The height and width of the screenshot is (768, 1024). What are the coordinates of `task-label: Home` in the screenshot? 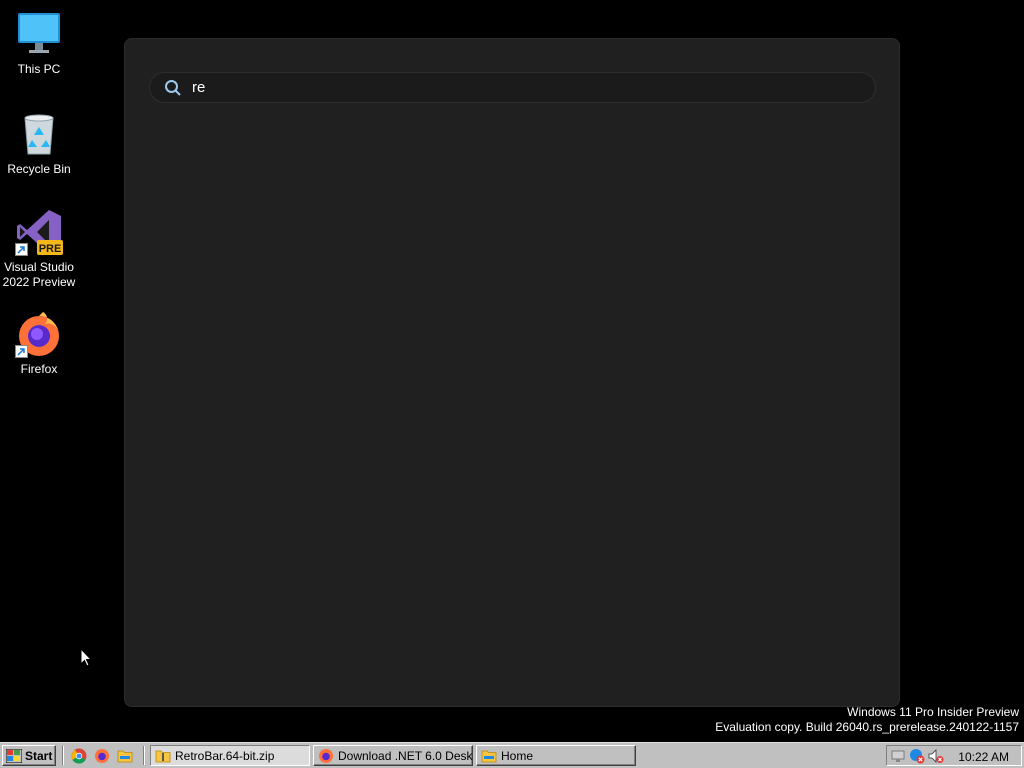 It's located at (517, 755).